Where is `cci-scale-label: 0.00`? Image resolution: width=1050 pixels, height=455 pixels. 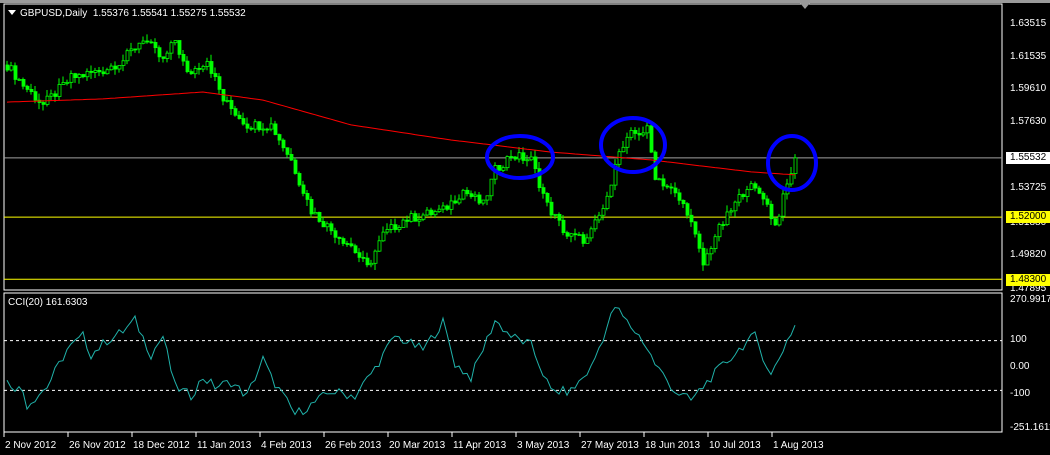 cci-scale-label: 0.00 is located at coordinates (1020, 366).